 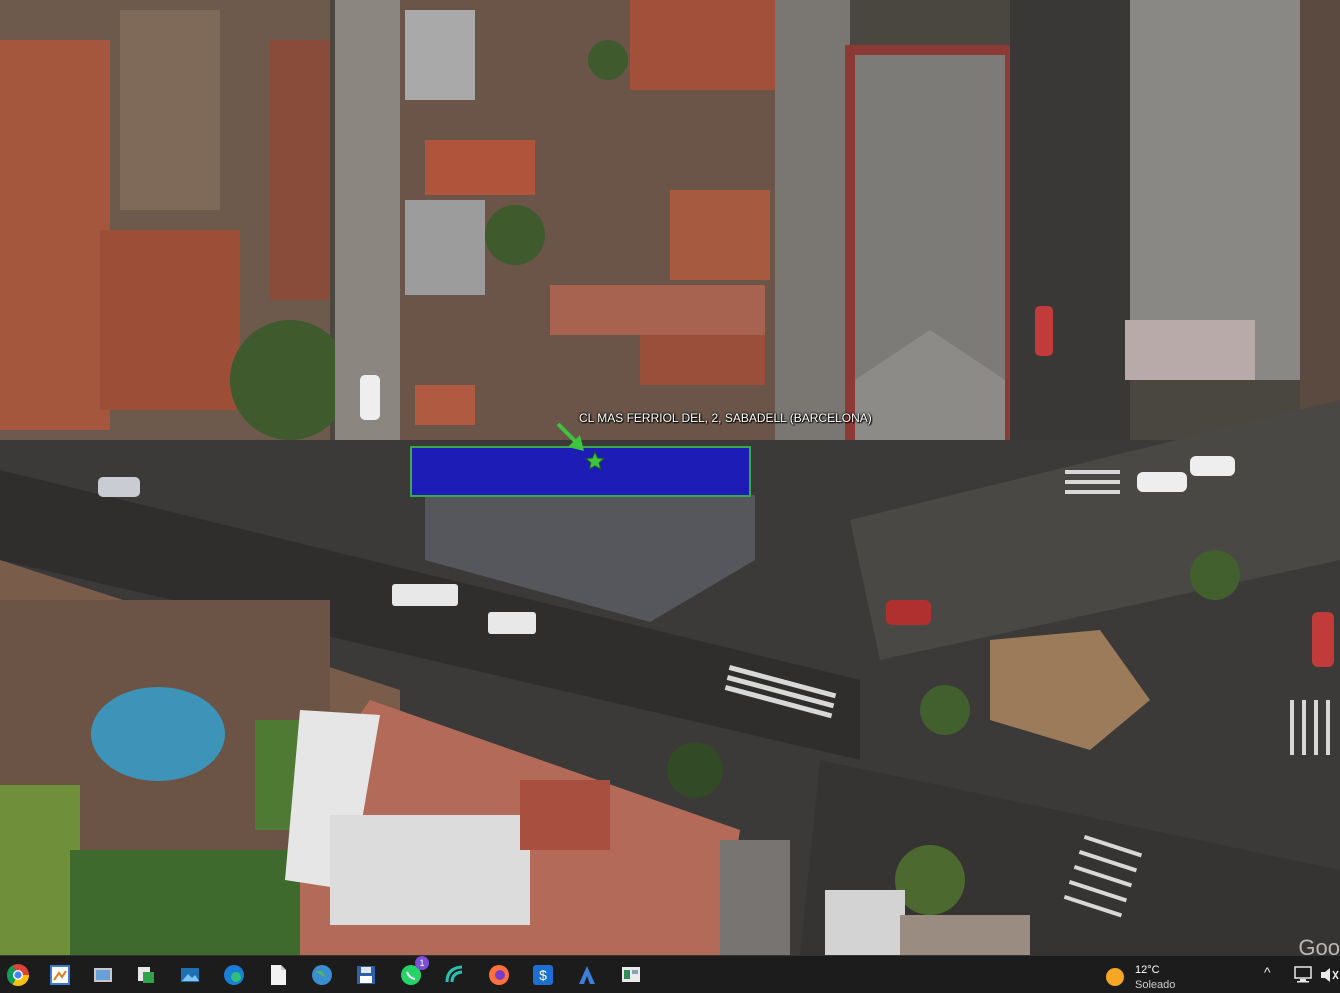 I want to click on weather-widget: 12°C Soleado, so click(x=1159, y=975).